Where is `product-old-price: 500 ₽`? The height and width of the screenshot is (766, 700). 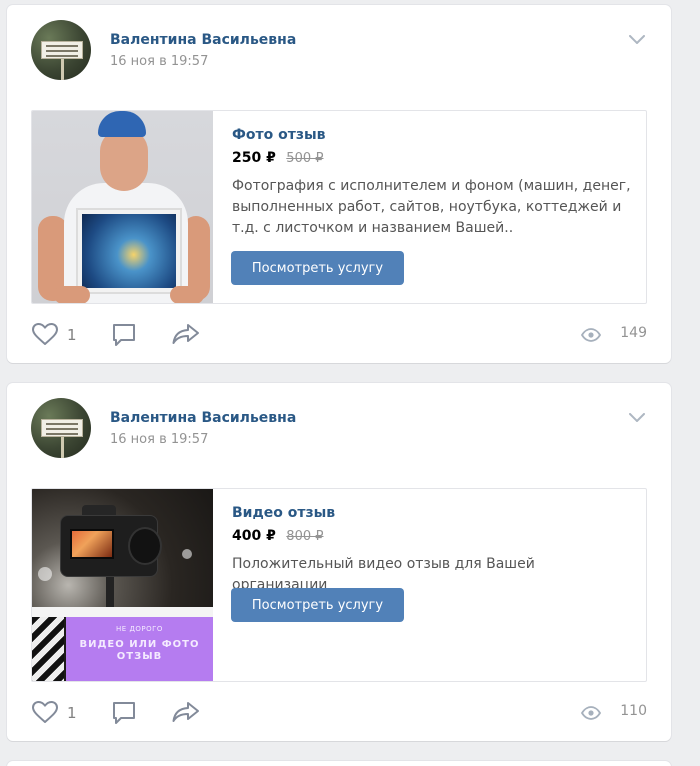
product-old-price: 500 ₽ is located at coordinates (305, 158).